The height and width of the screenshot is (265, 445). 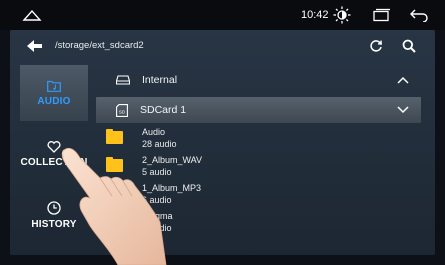 I want to click on sidebar-item-audio: AUDIO, so click(x=54, y=93).